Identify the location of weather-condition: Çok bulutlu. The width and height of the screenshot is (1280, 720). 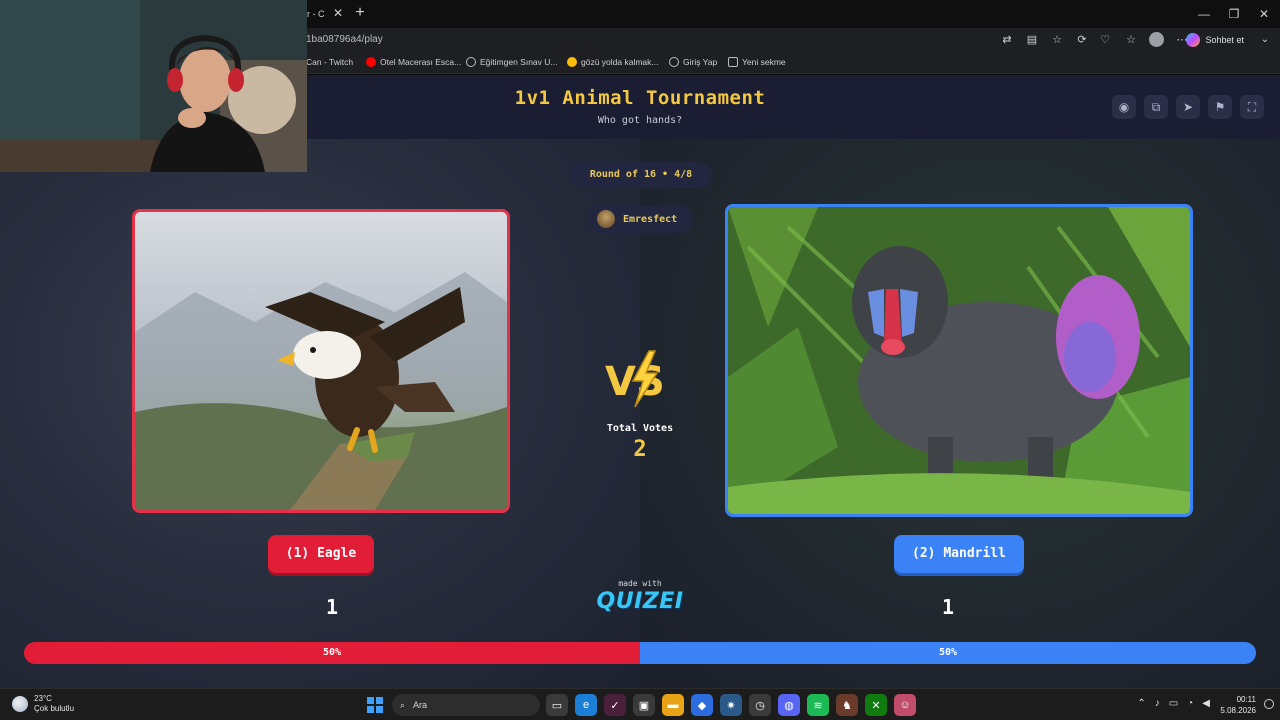
(54, 708).